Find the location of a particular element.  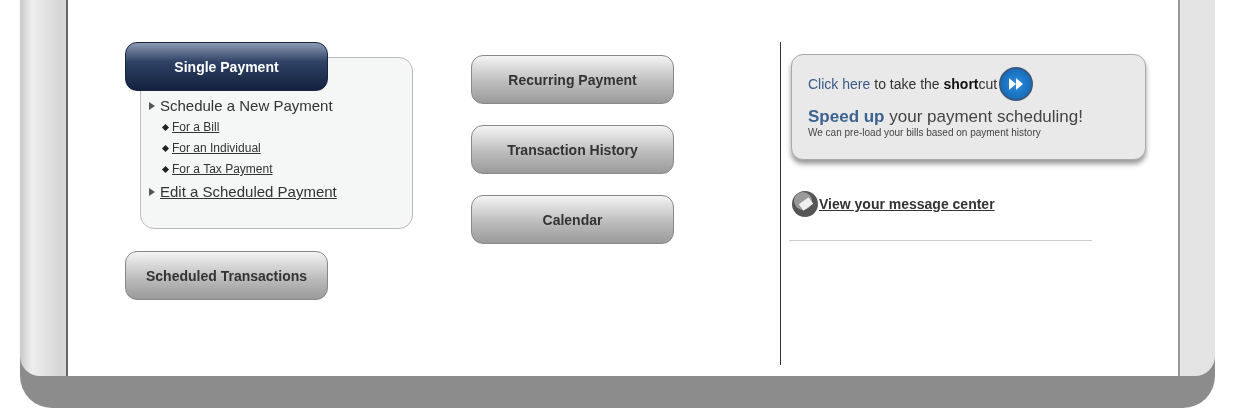

submenu-link: For a Bill is located at coordinates (196, 127).